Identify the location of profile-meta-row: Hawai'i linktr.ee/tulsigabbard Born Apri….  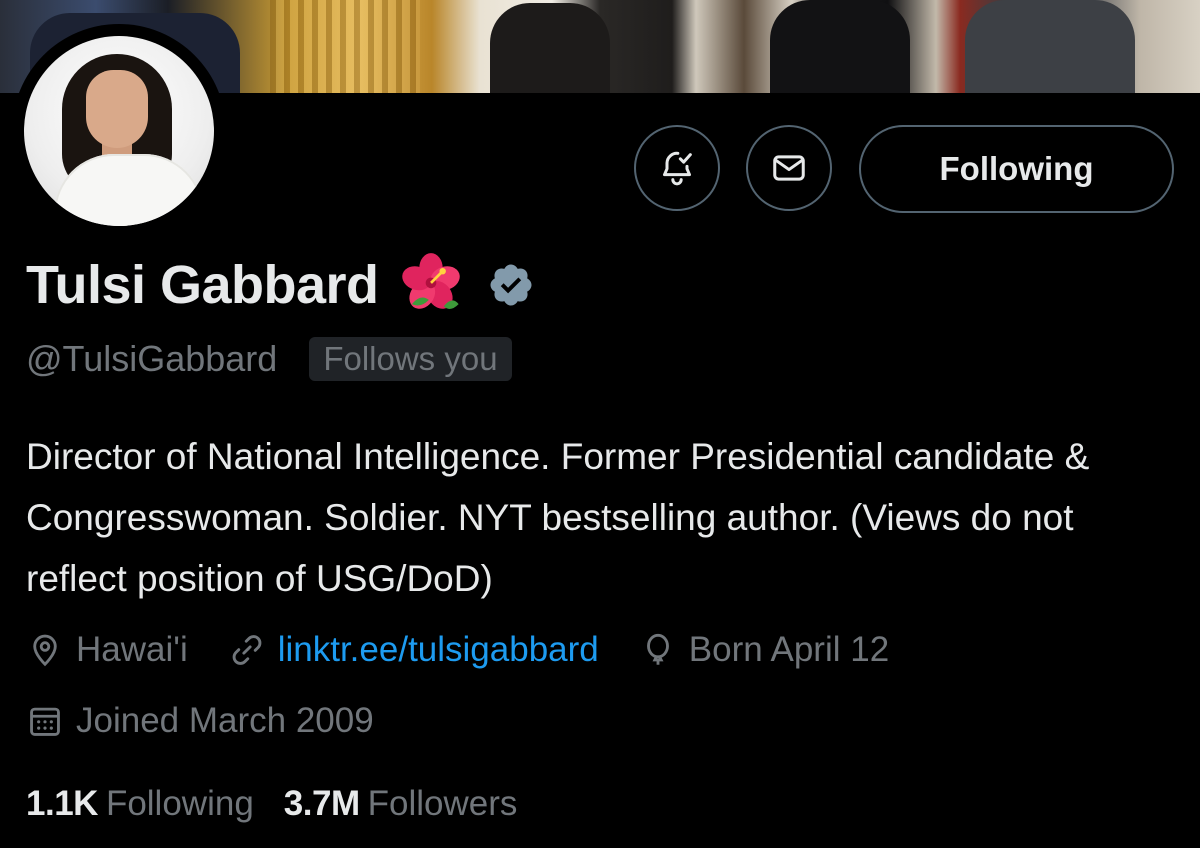
(477, 650).